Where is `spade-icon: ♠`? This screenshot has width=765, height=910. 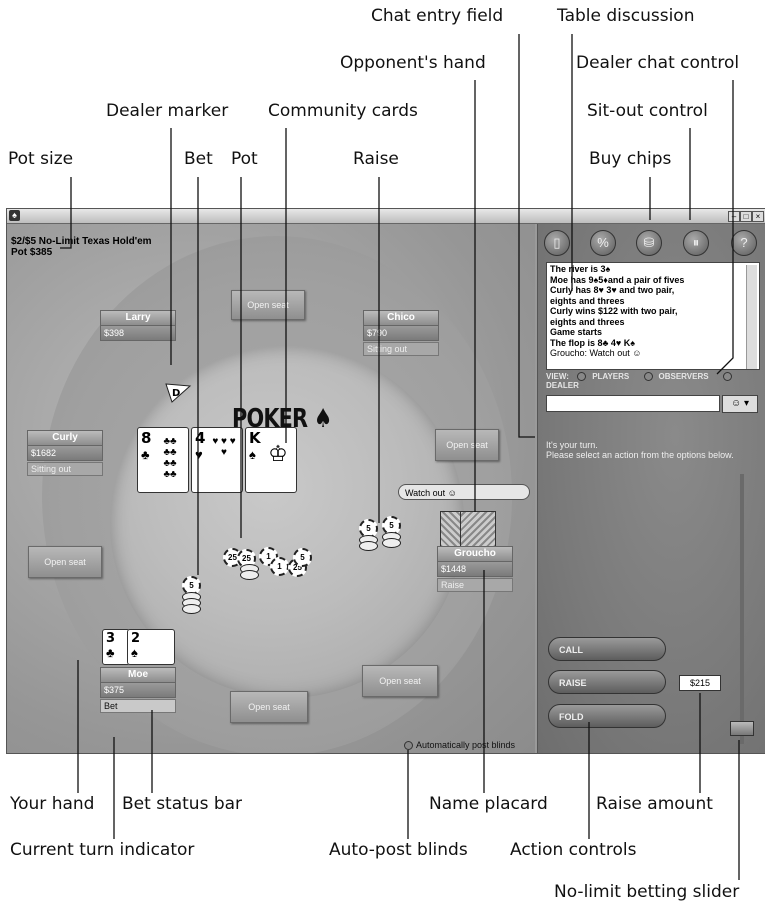
spade-icon: ♠ is located at coordinates (320, 419).